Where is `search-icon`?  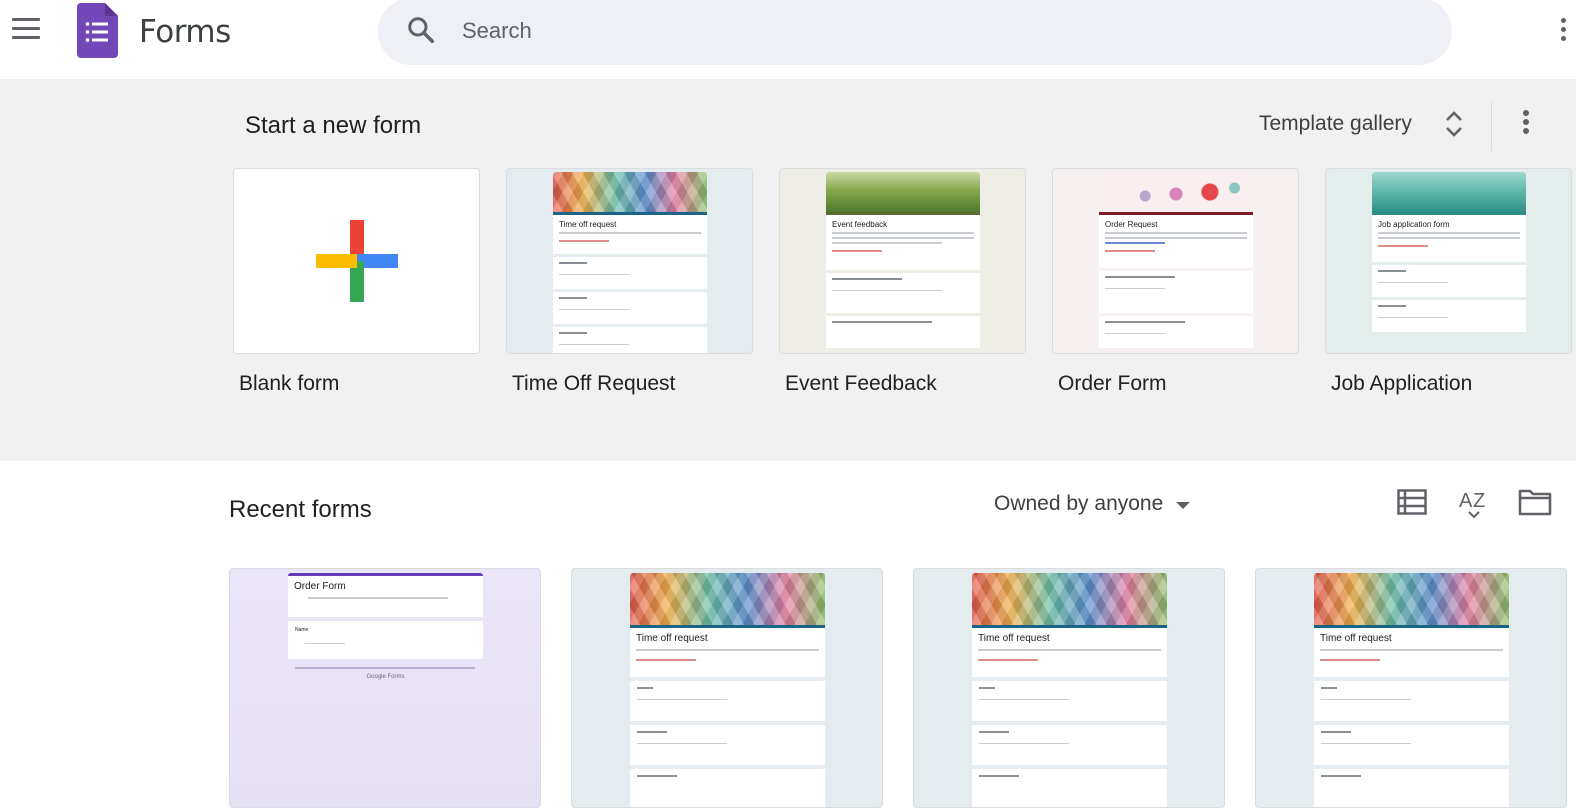 search-icon is located at coordinates (421, 30).